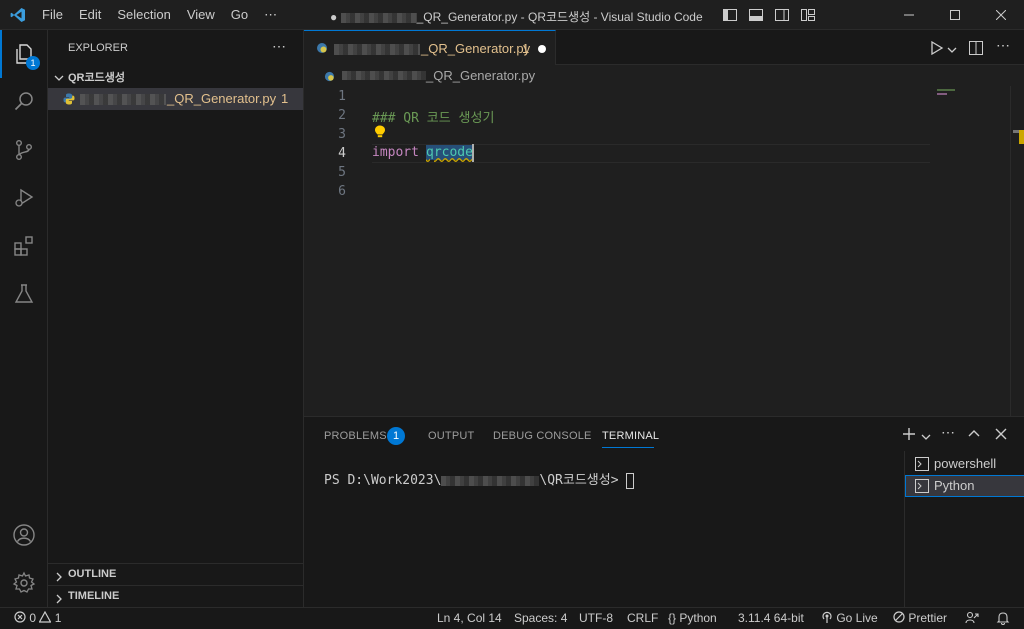 Image resolution: width=1024 pixels, height=629 pixels. What do you see at coordinates (540, 618) in the screenshot?
I see `indentation: Spaces: 4` at bounding box center [540, 618].